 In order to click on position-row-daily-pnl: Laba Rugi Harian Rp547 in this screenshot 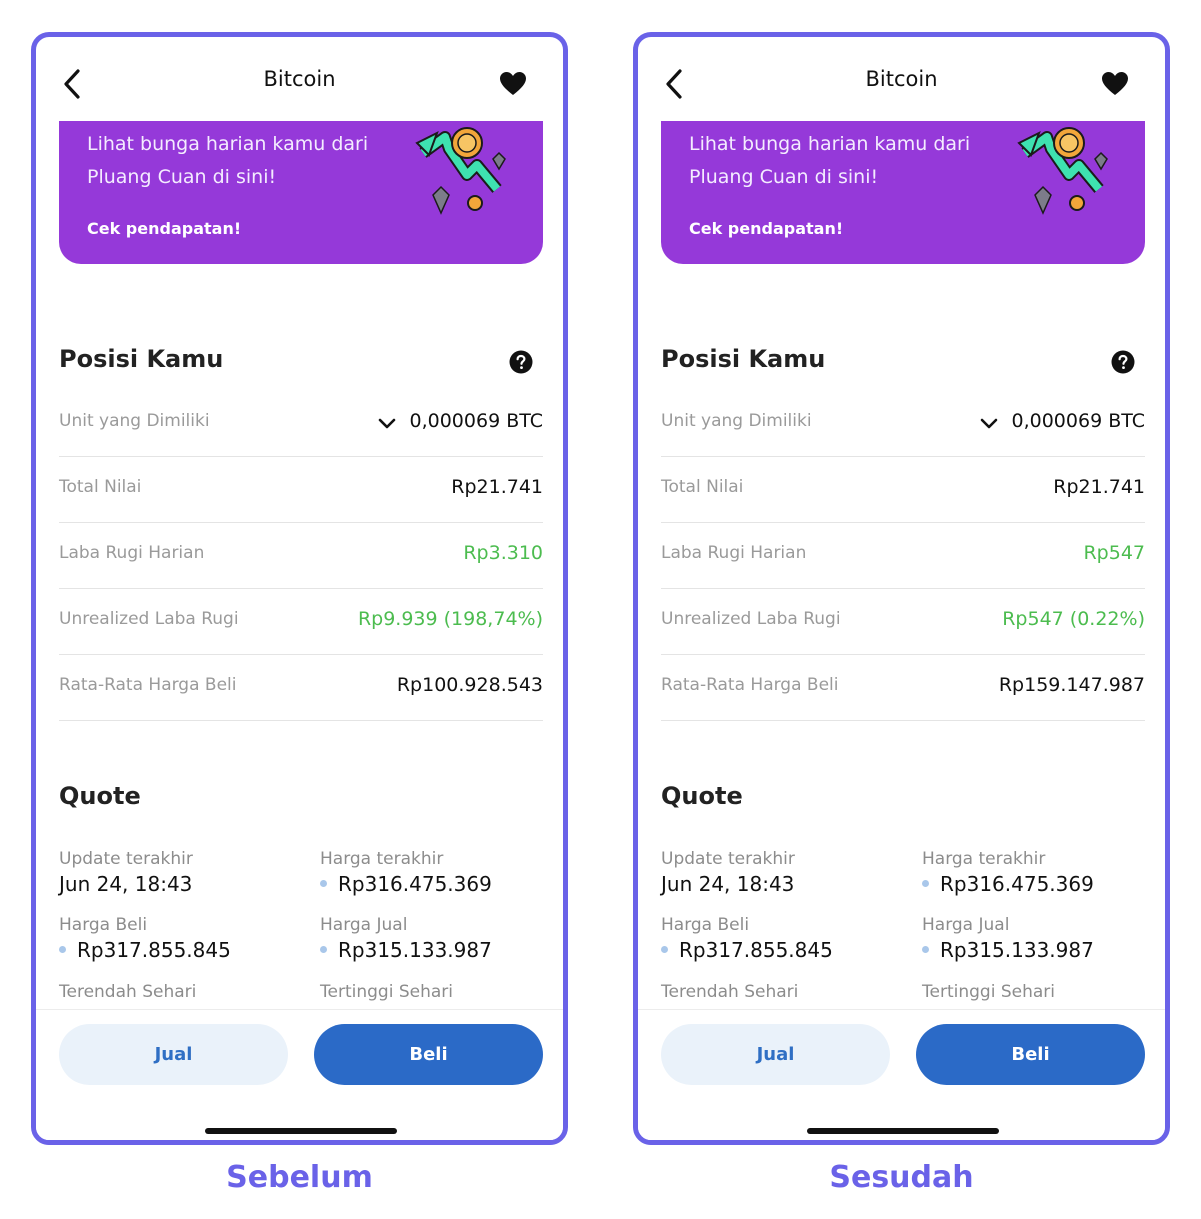, I will do `click(903, 556)`.